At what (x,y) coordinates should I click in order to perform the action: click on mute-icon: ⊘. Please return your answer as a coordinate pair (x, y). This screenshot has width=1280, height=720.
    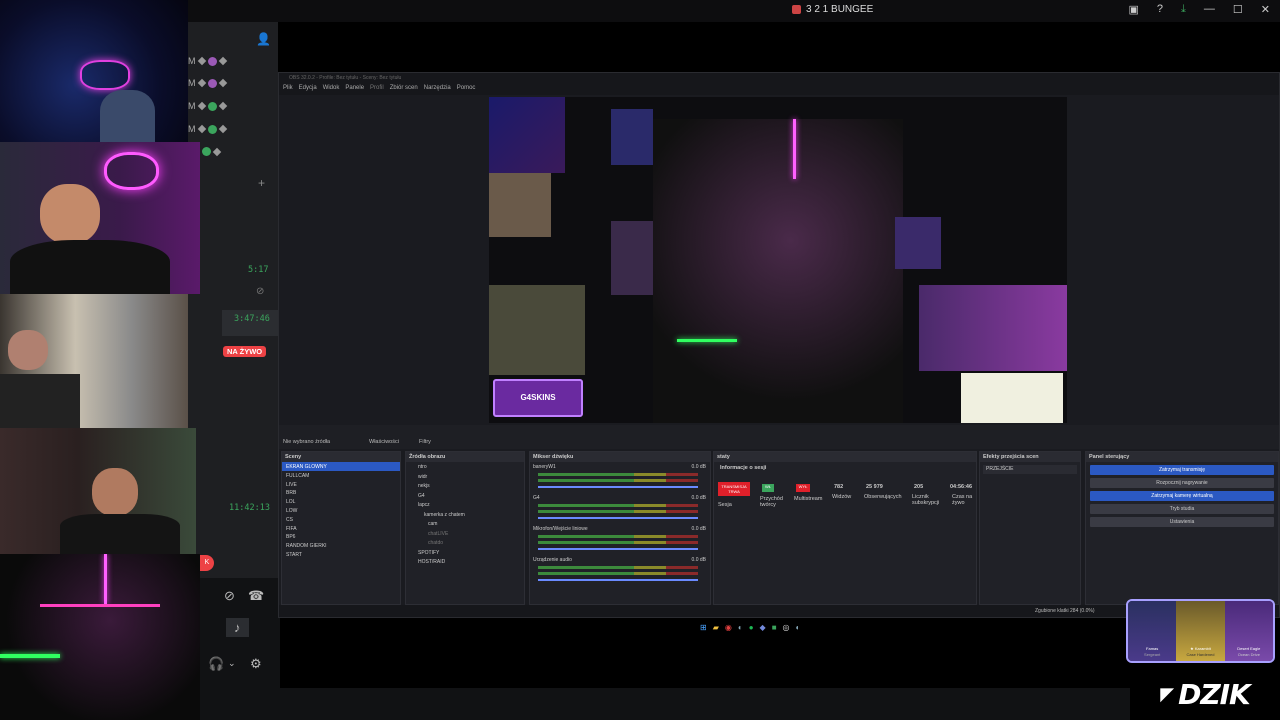
    Looking at the image, I should click on (229, 596).